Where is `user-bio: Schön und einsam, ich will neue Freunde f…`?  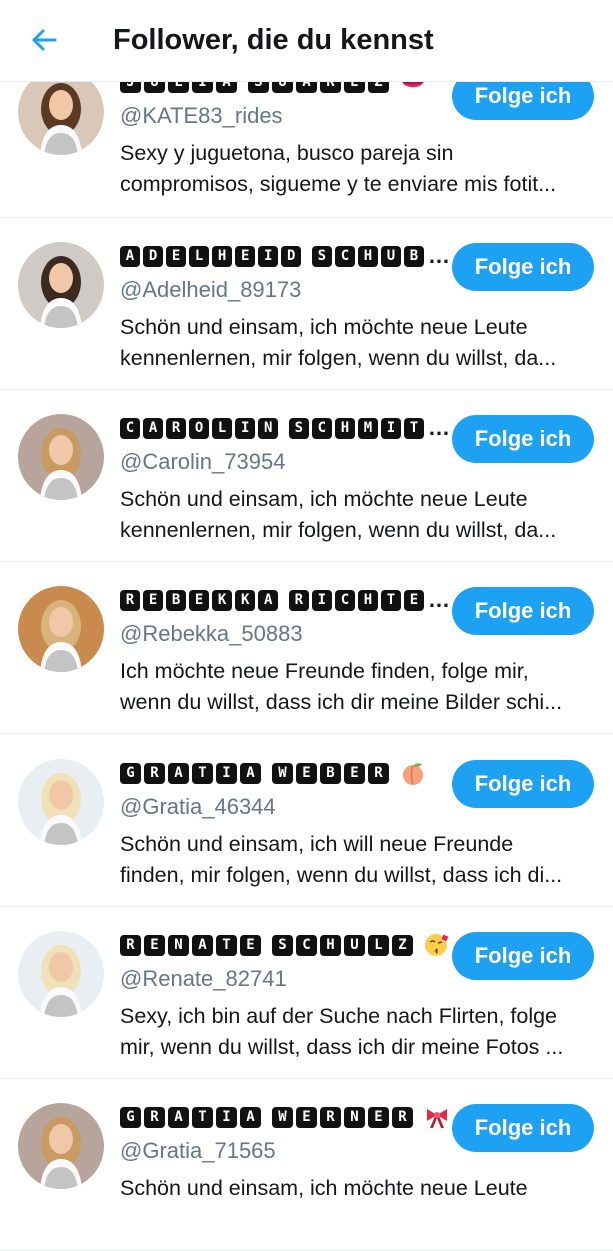
user-bio: Schön und einsam, ich will neue Freunde f… is located at coordinates (355, 860).